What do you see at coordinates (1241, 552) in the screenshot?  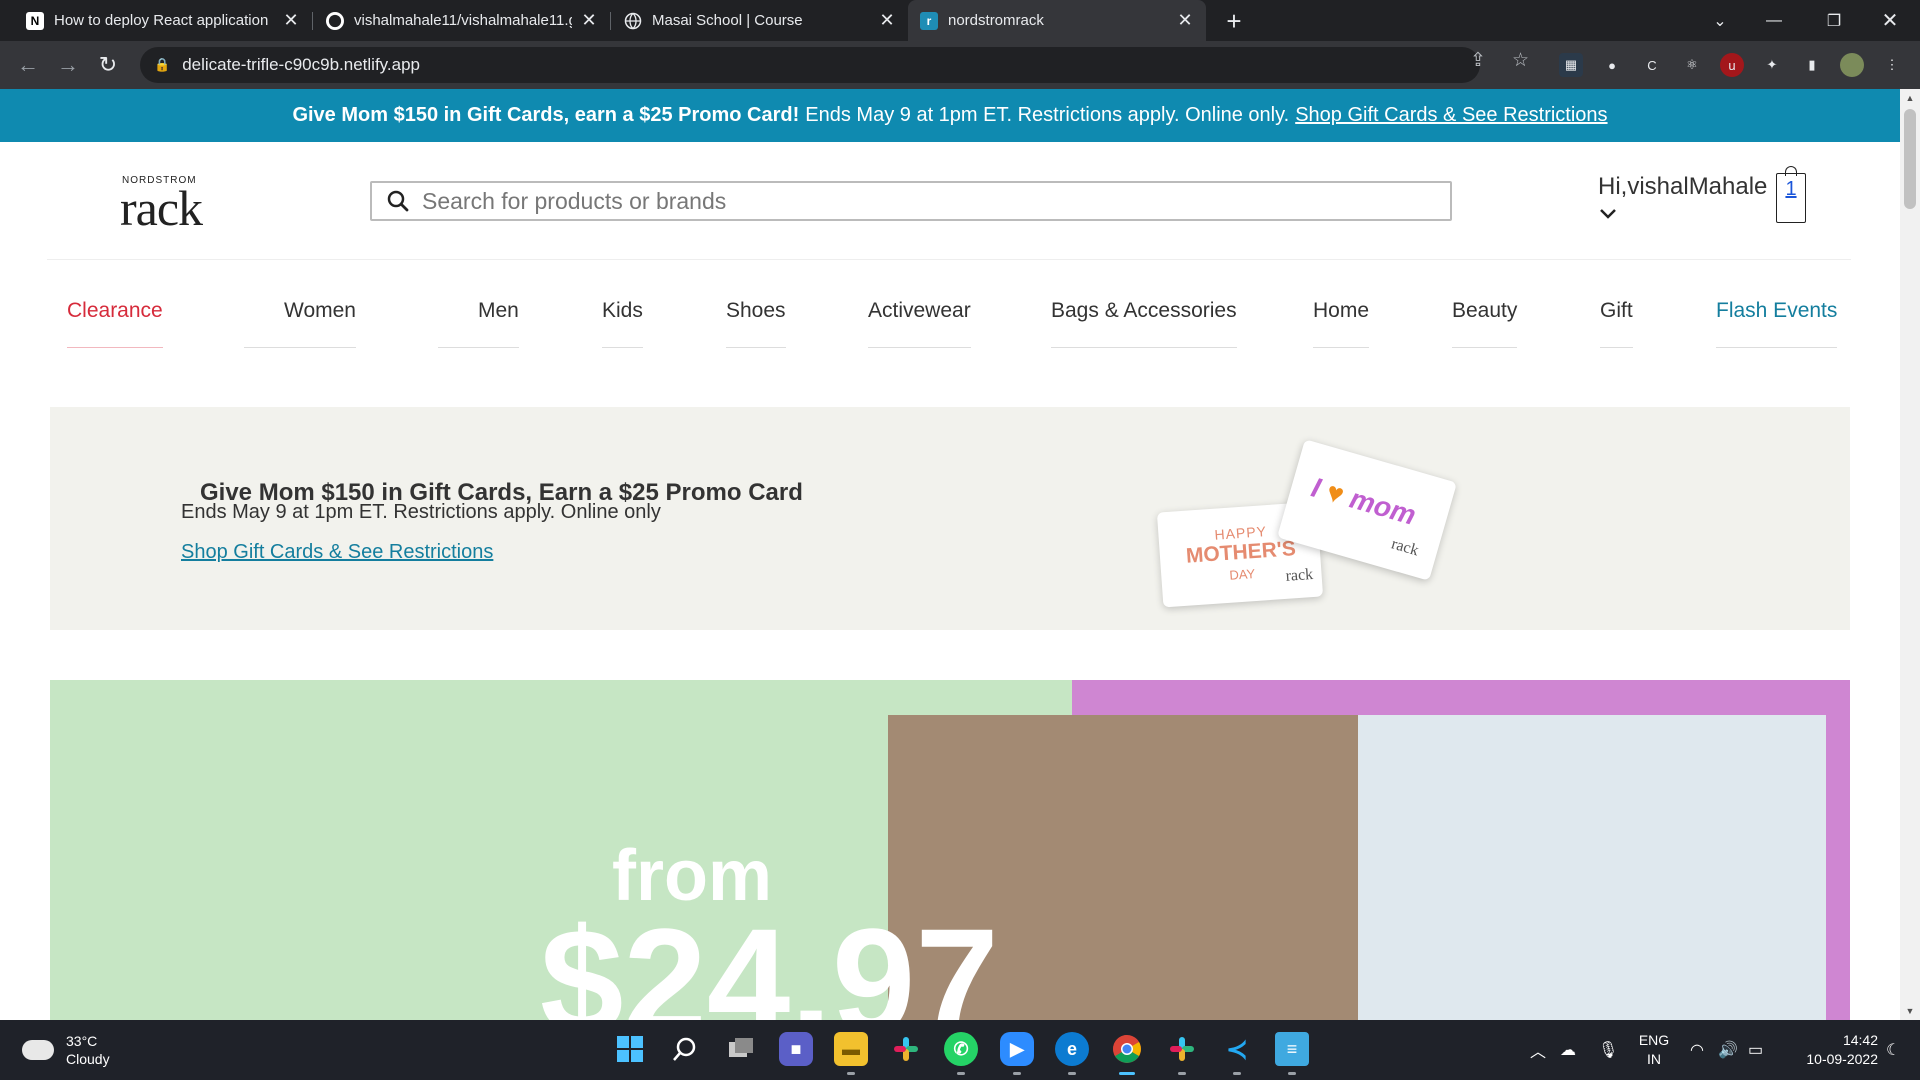 I see `card-text: MOTHER'S` at bounding box center [1241, 552].